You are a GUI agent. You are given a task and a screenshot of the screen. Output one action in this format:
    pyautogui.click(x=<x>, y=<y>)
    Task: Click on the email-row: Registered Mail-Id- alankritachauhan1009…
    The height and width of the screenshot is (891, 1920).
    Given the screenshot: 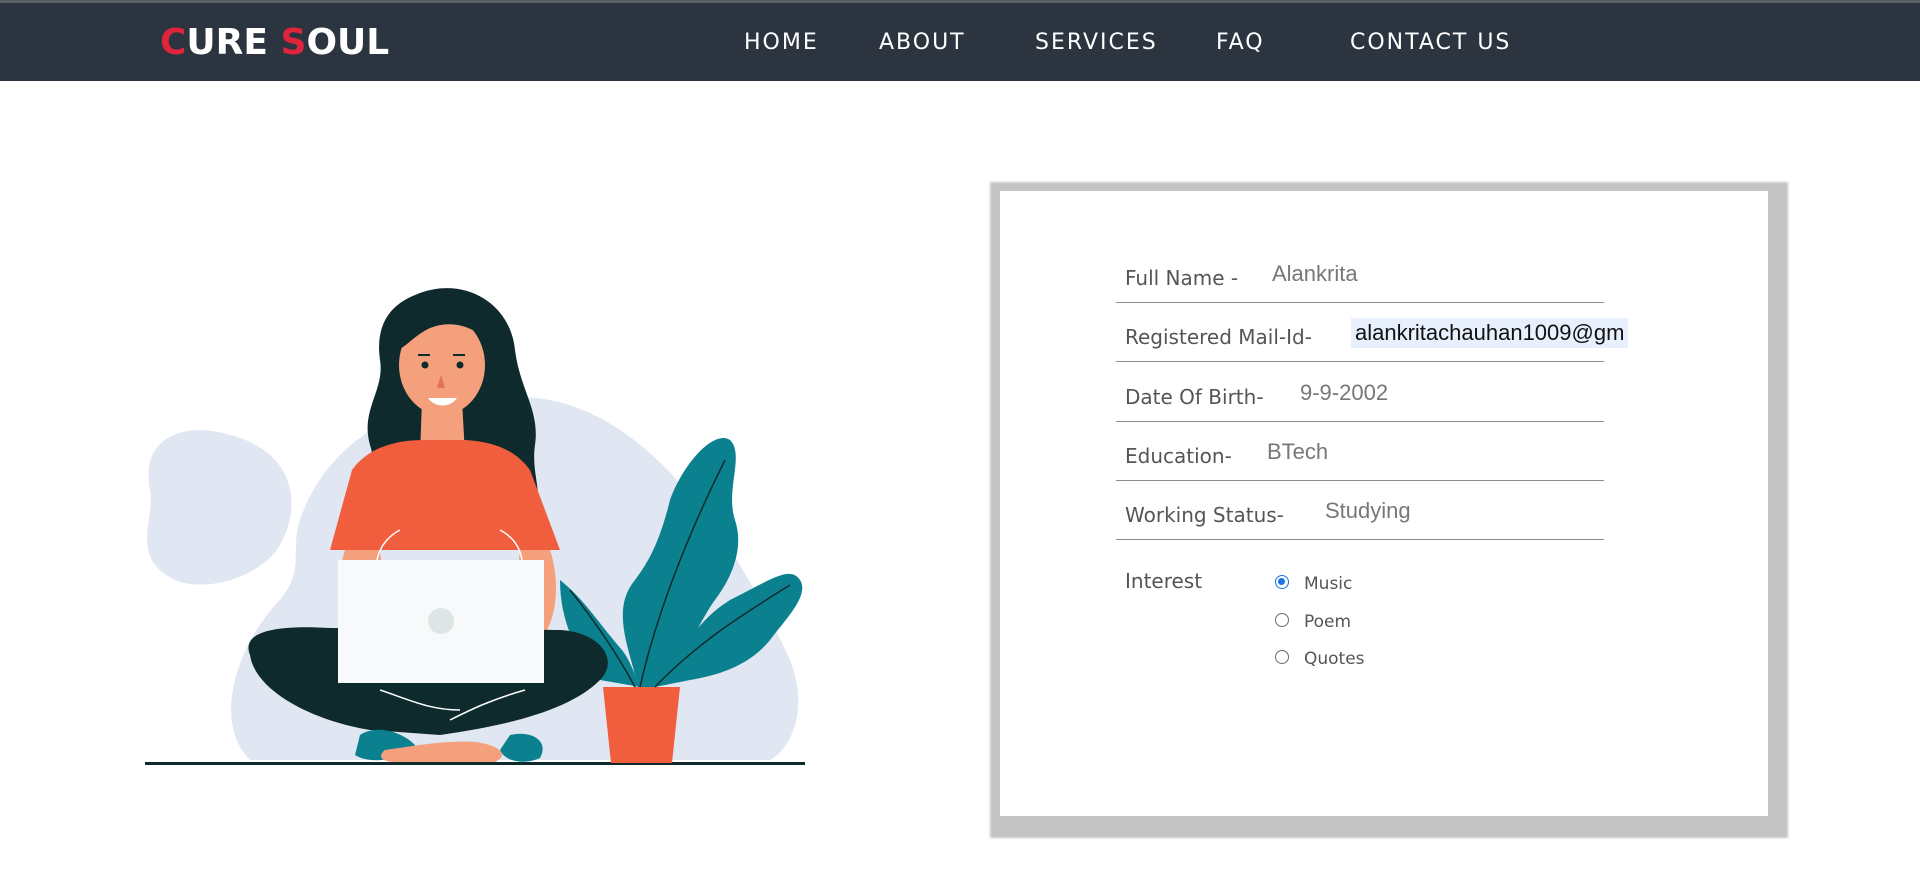 What is the action you would take?
    pyautogui.click(x=1372, y=332)
    